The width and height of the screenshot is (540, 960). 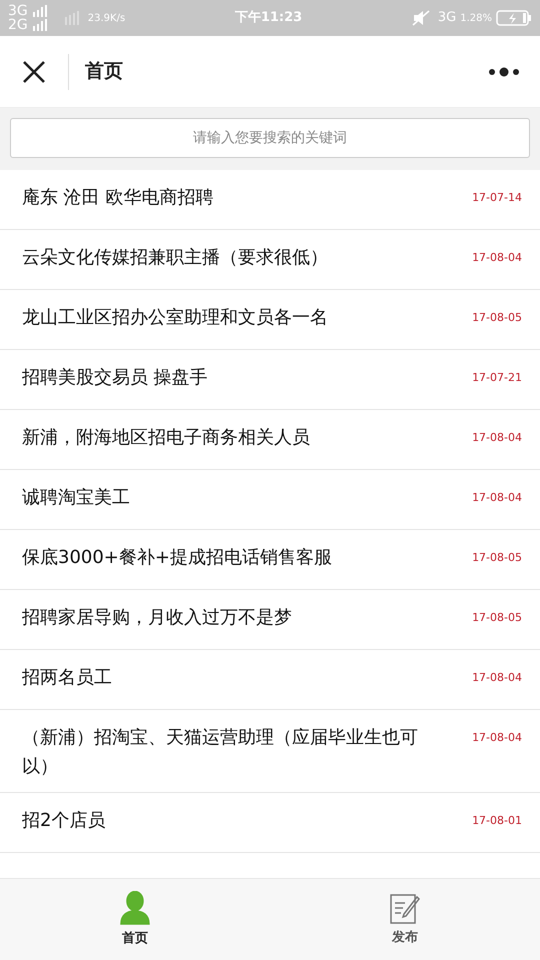 What do you see at coordinates (166, 438) in the screenshot?
I see `post-title: 新浦，附海地区招电子商务相关人员` at bounding box center [166, 438].